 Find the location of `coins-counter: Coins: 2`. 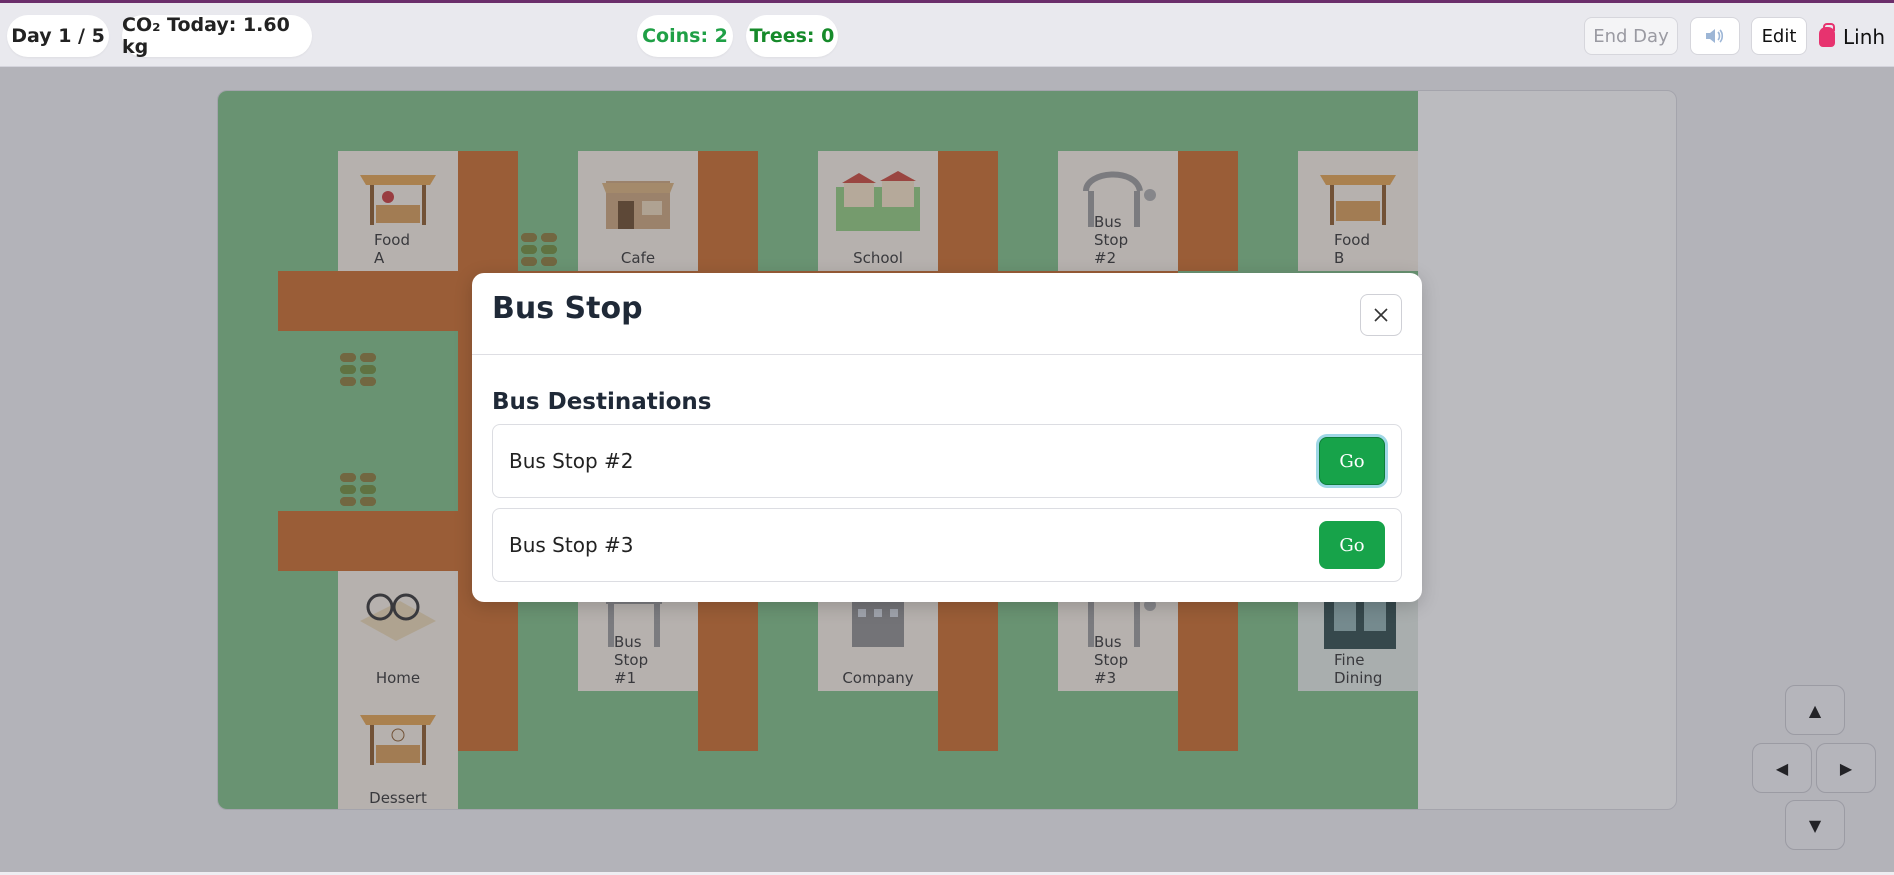

coins-counter: Coins: 2 is located at coordinates (685, 36).